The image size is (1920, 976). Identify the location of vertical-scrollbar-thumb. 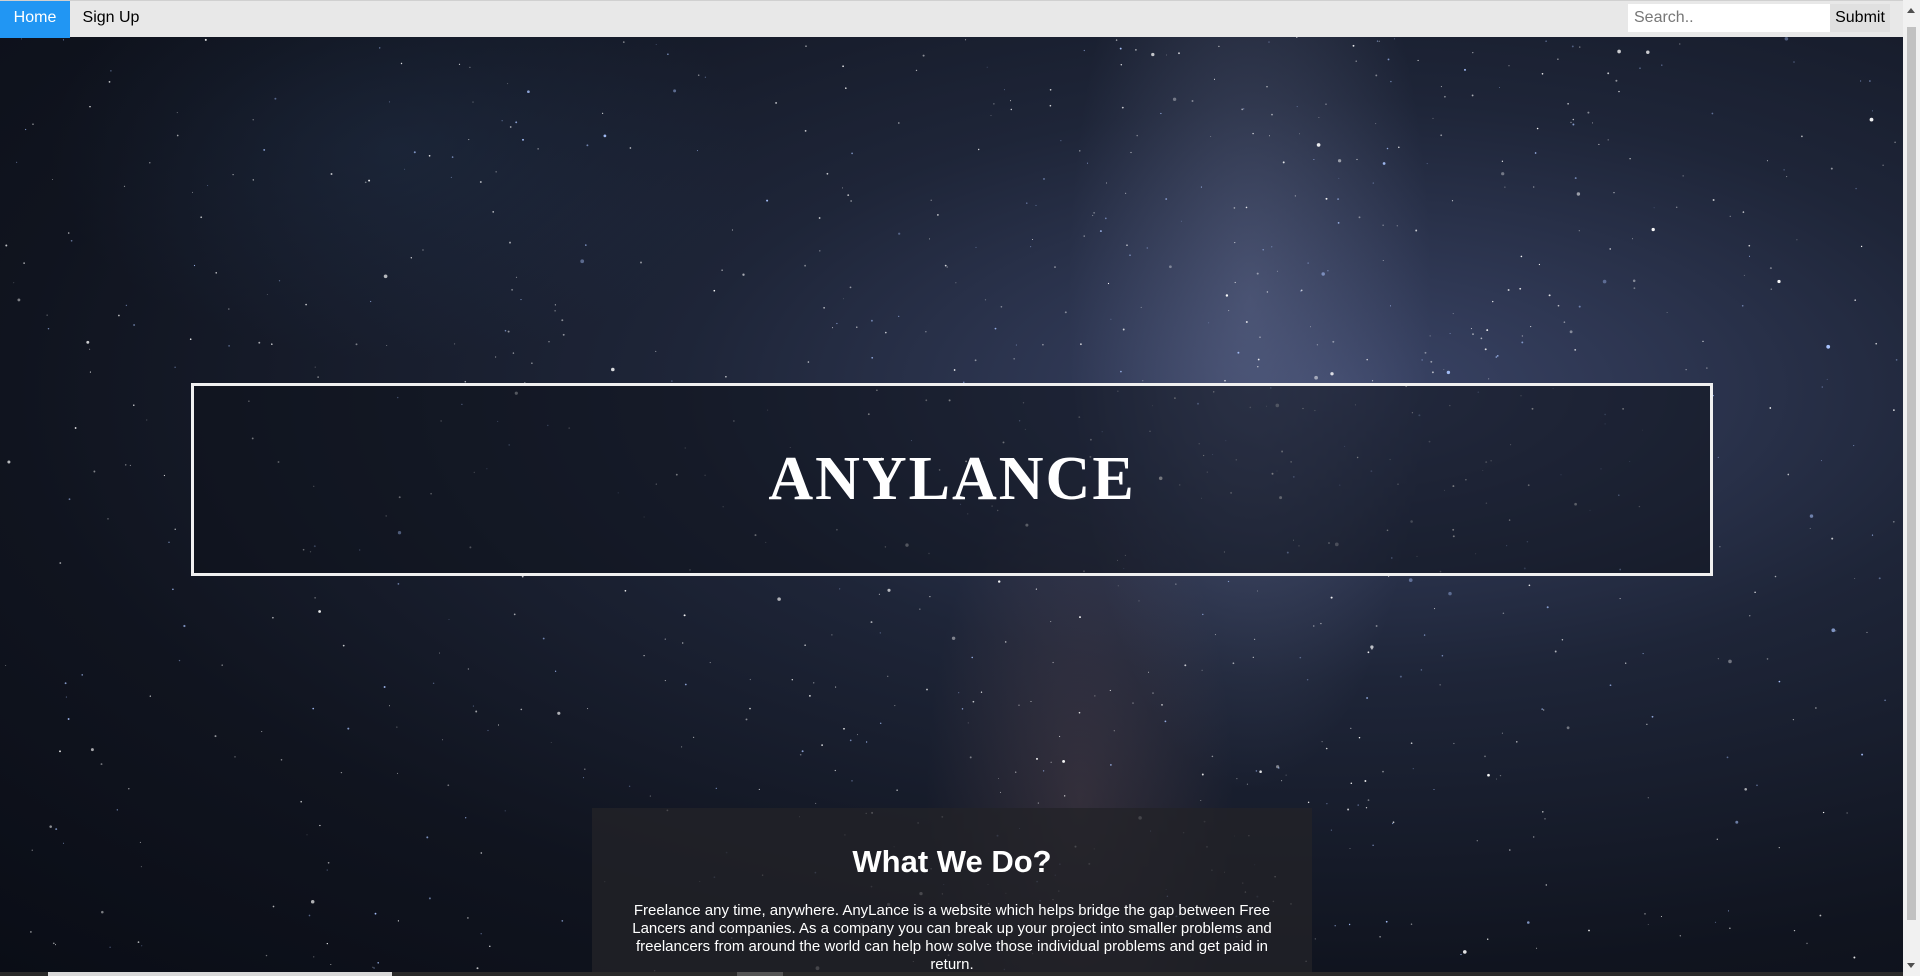
(1911, 473).